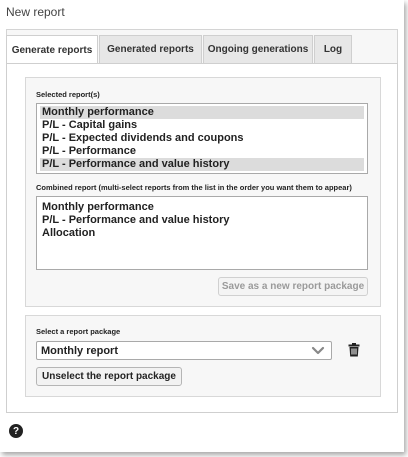  What do you see at coordinates (52, 49) in the screenshot?
I see `tab-generate-reports: Generate reports` at bounding box center [52, 49].